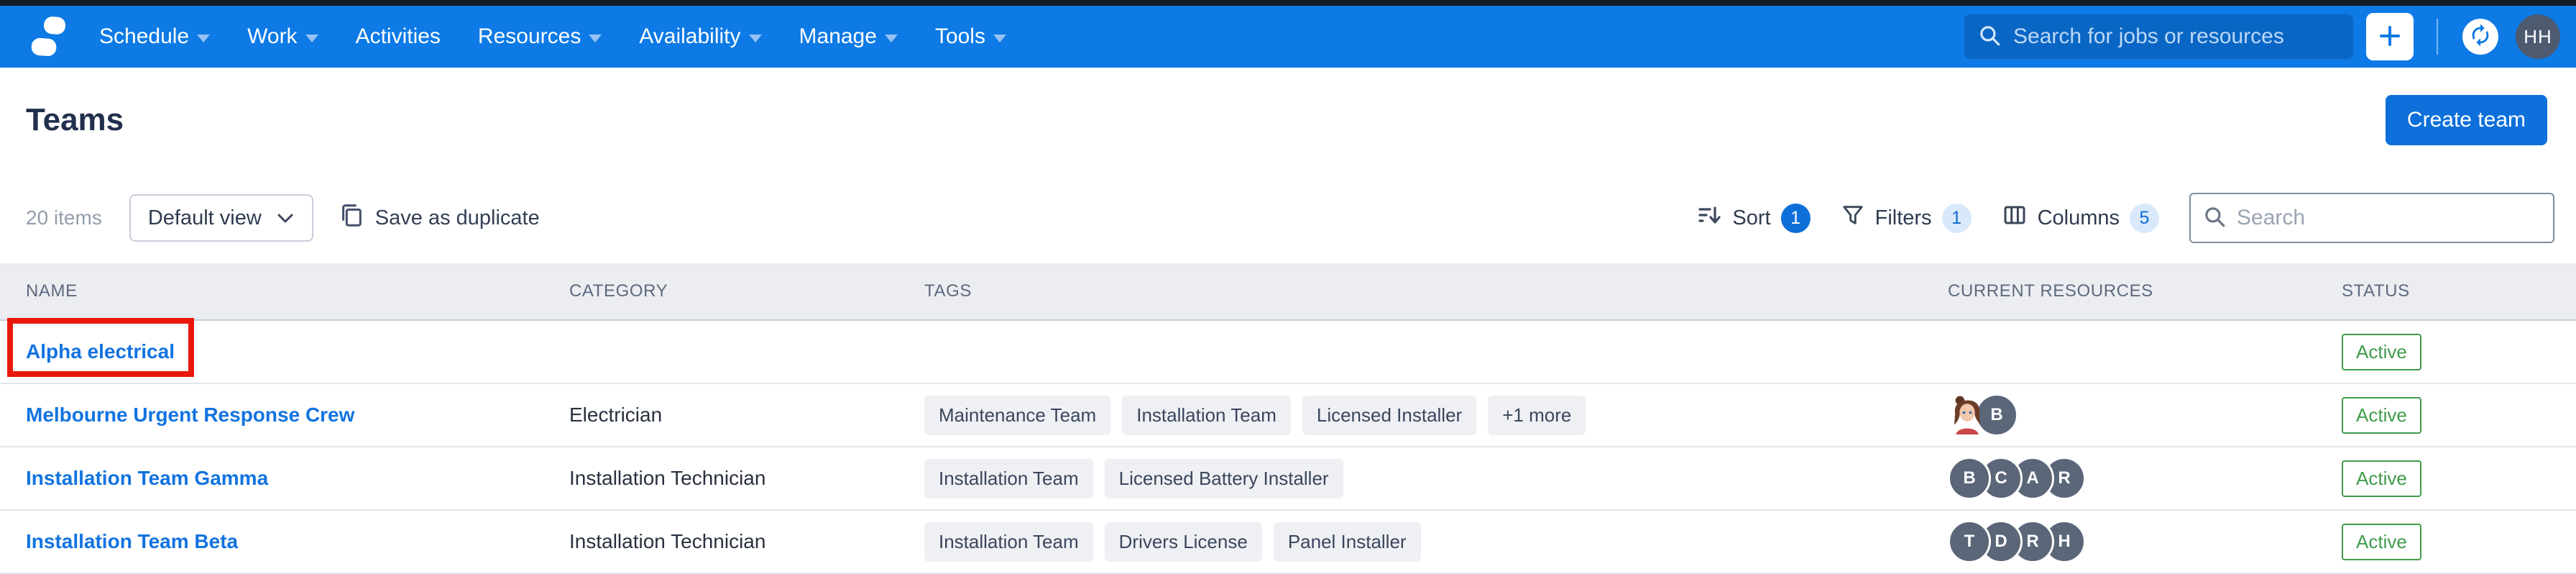 Image resolution: width=2576 pixels, height=574 pixels. I want to click on cell-name: Alpha electrical, so click(297, 351).